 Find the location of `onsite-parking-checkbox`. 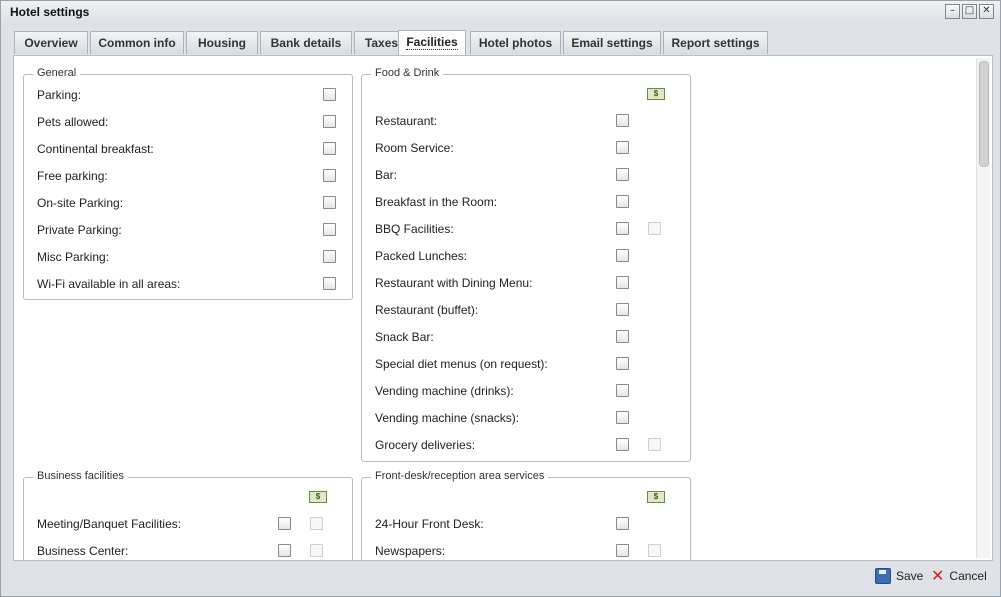

onsite-parking-checkbox is located at coordinates (329, 202).